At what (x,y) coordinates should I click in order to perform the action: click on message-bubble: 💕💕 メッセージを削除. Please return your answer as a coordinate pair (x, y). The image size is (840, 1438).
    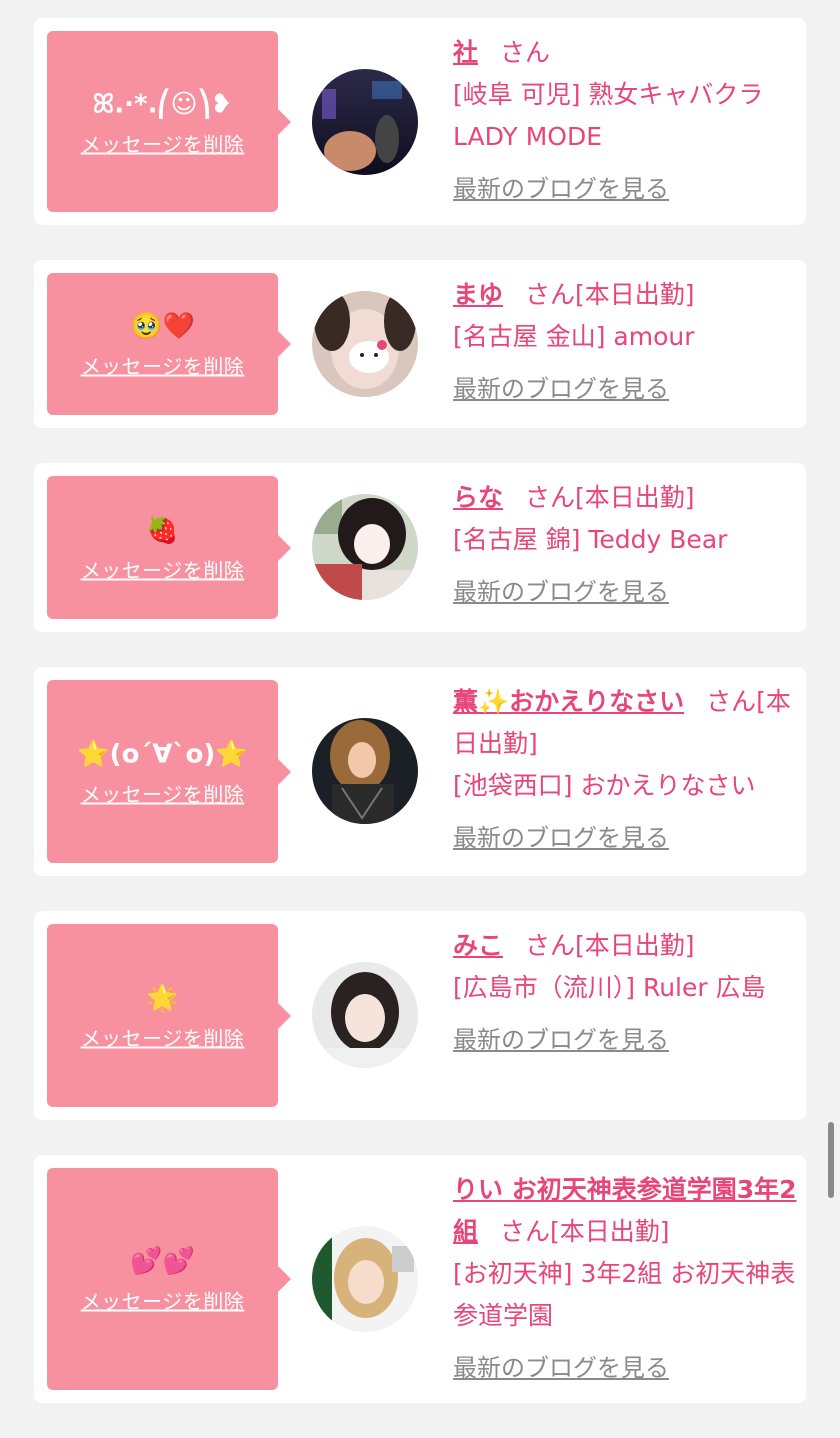
    Looking at the image, I should click on (169, 1279).